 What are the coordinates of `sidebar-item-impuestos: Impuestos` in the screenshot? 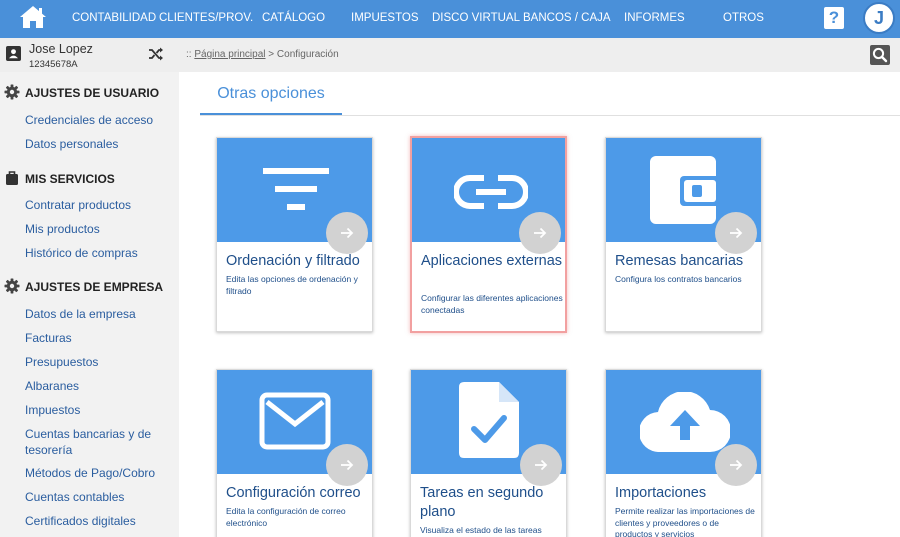 It's located at (52, 410).